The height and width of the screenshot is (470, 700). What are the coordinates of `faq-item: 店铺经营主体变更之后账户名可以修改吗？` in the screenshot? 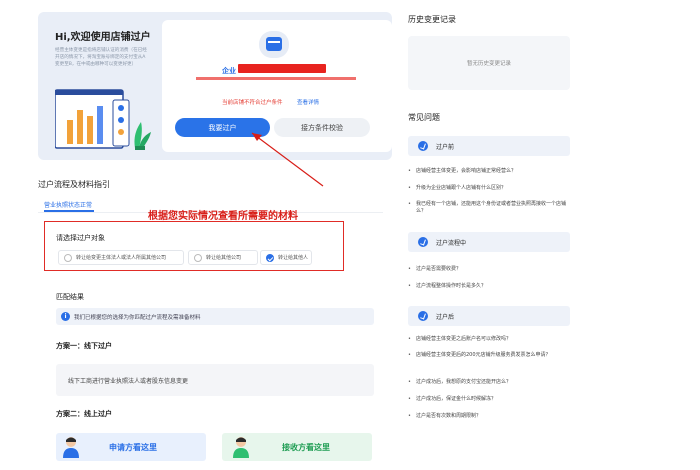 It's located at (490, 339).